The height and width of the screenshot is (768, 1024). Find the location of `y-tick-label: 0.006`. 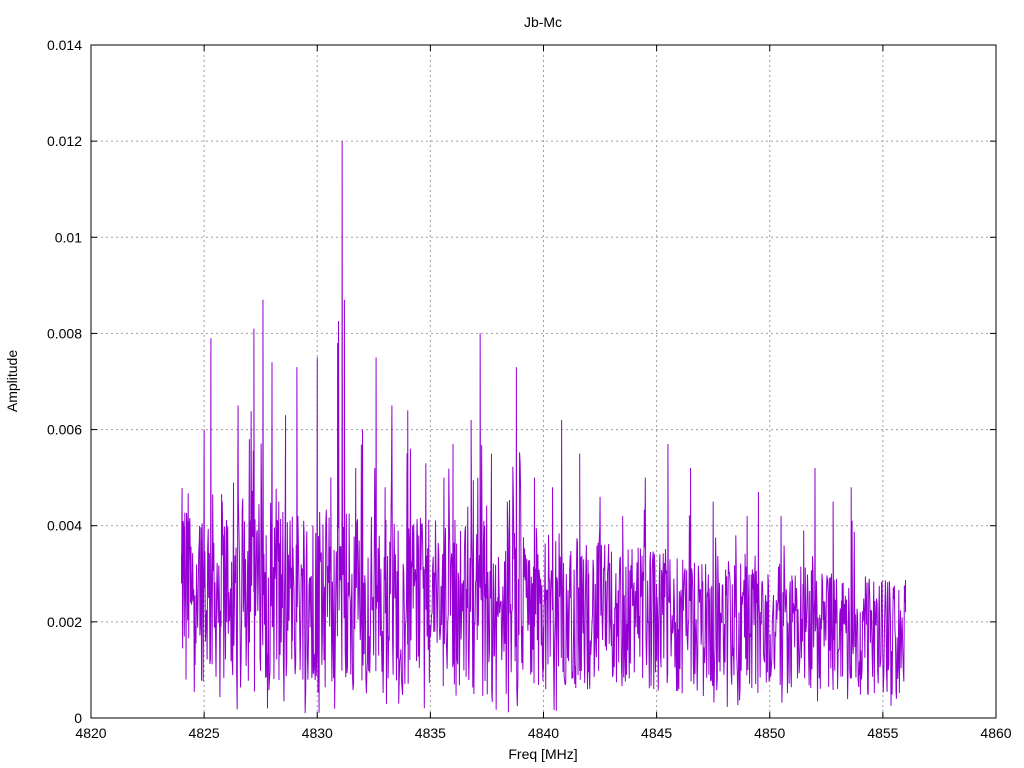

y-tick-label: 0.006 is located at coordinates (64, 430).